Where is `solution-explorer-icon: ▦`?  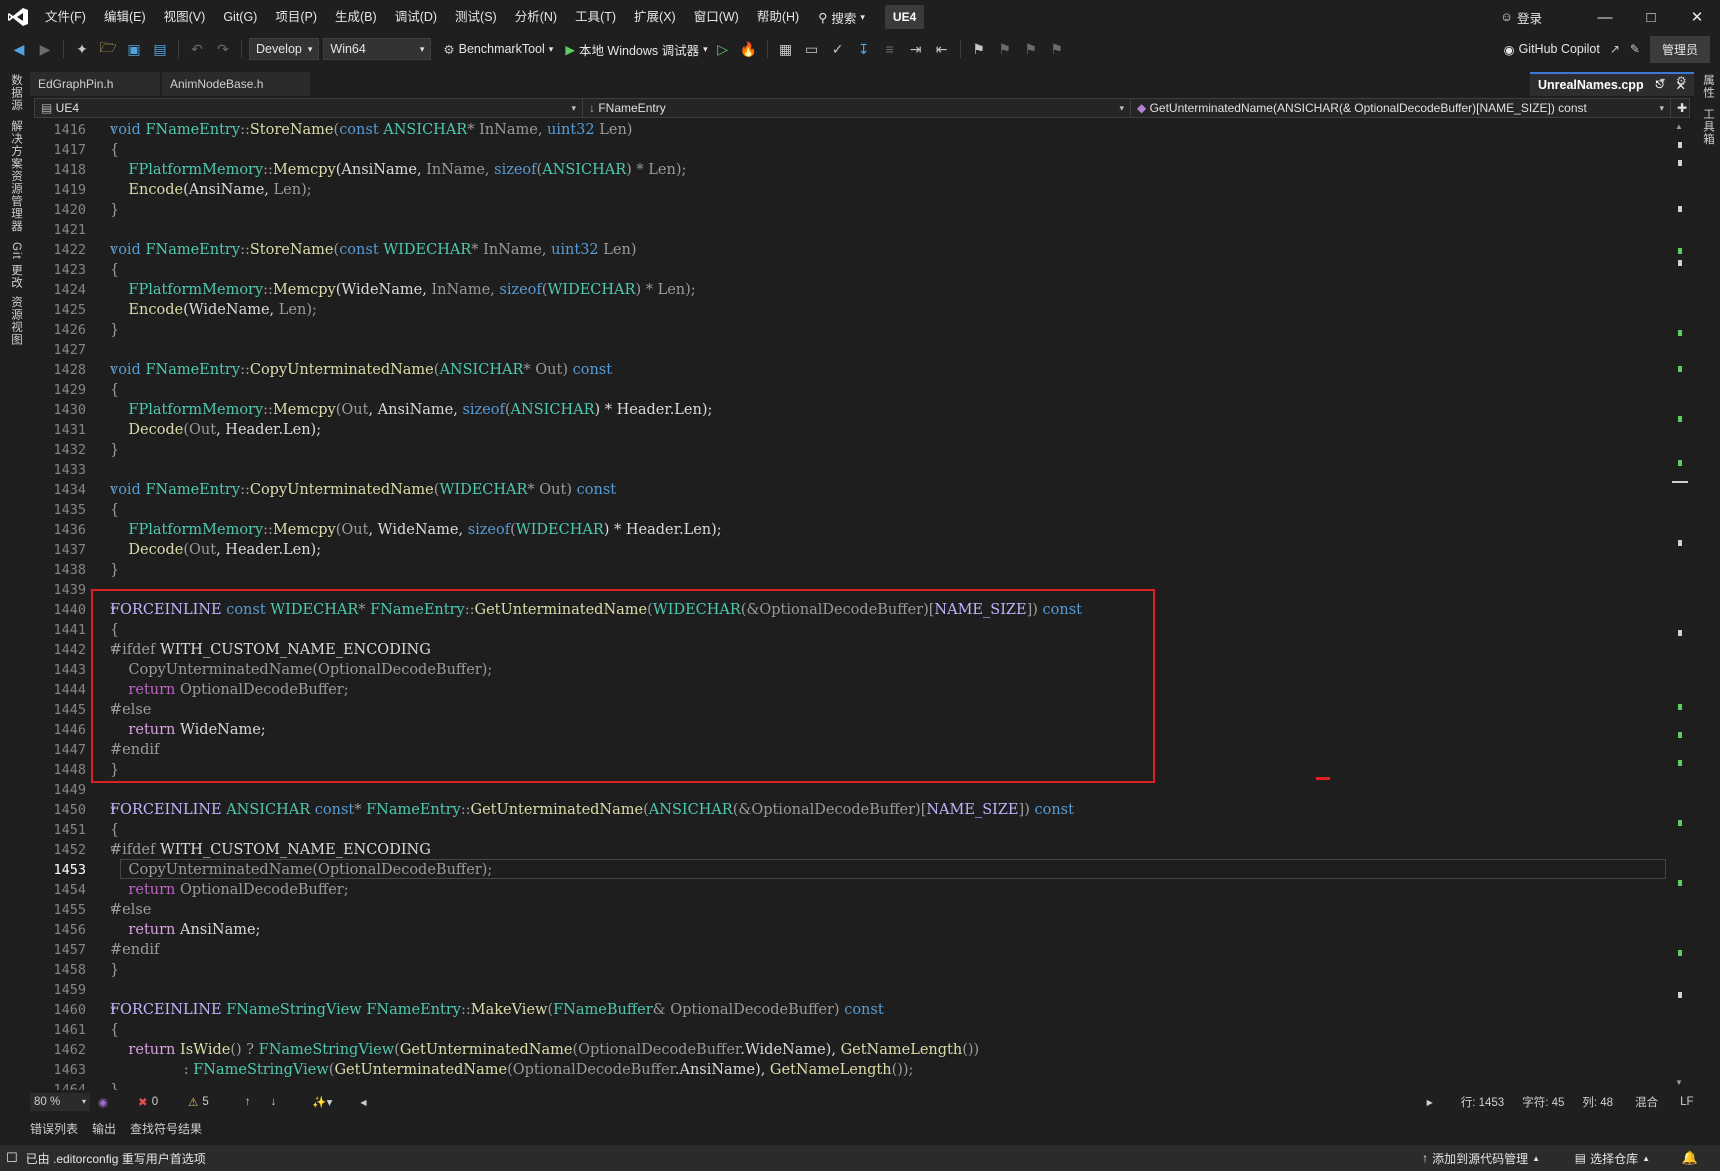 solution-explorer-icon: ▦ is located at coordinates (786, 49).